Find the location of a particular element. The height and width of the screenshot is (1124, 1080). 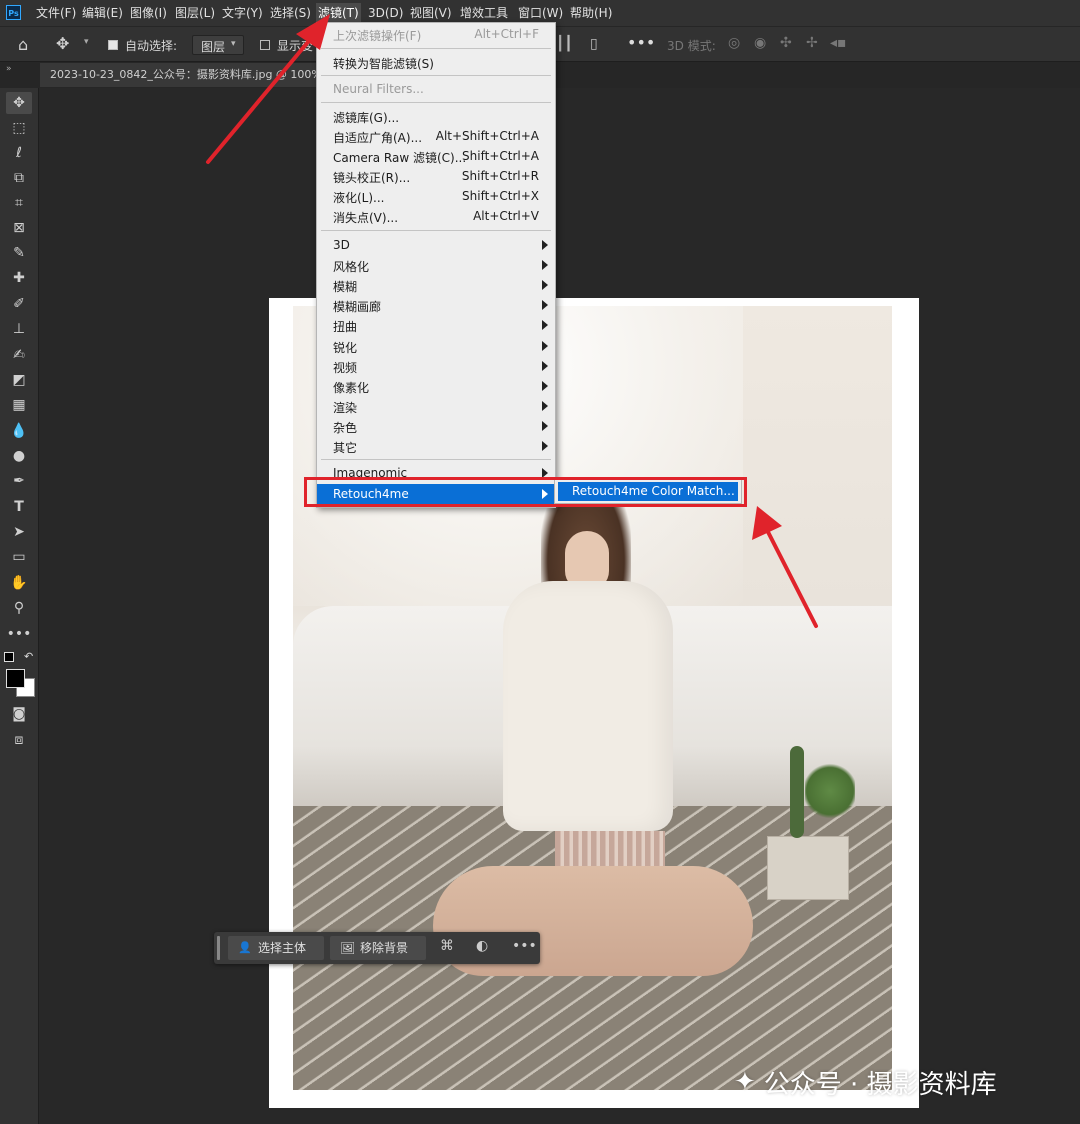

remove-background-button: 🖼 移除背景 is located at coordinates (378, 948).